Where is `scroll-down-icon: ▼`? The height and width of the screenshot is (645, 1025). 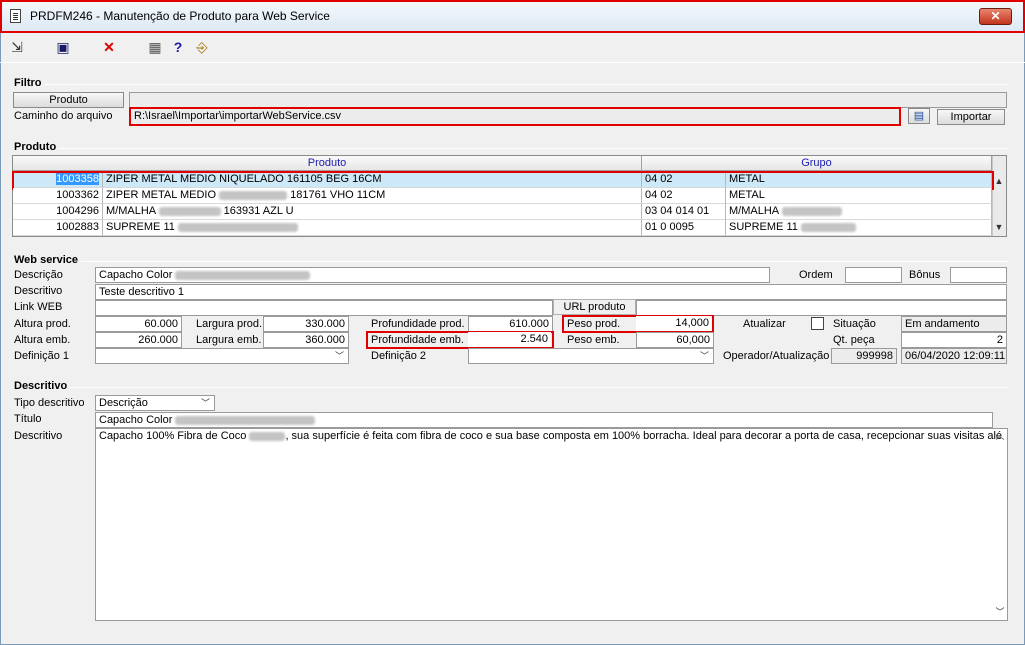
scroll-down-icon: ▼ is located at coordinates (999, 227).